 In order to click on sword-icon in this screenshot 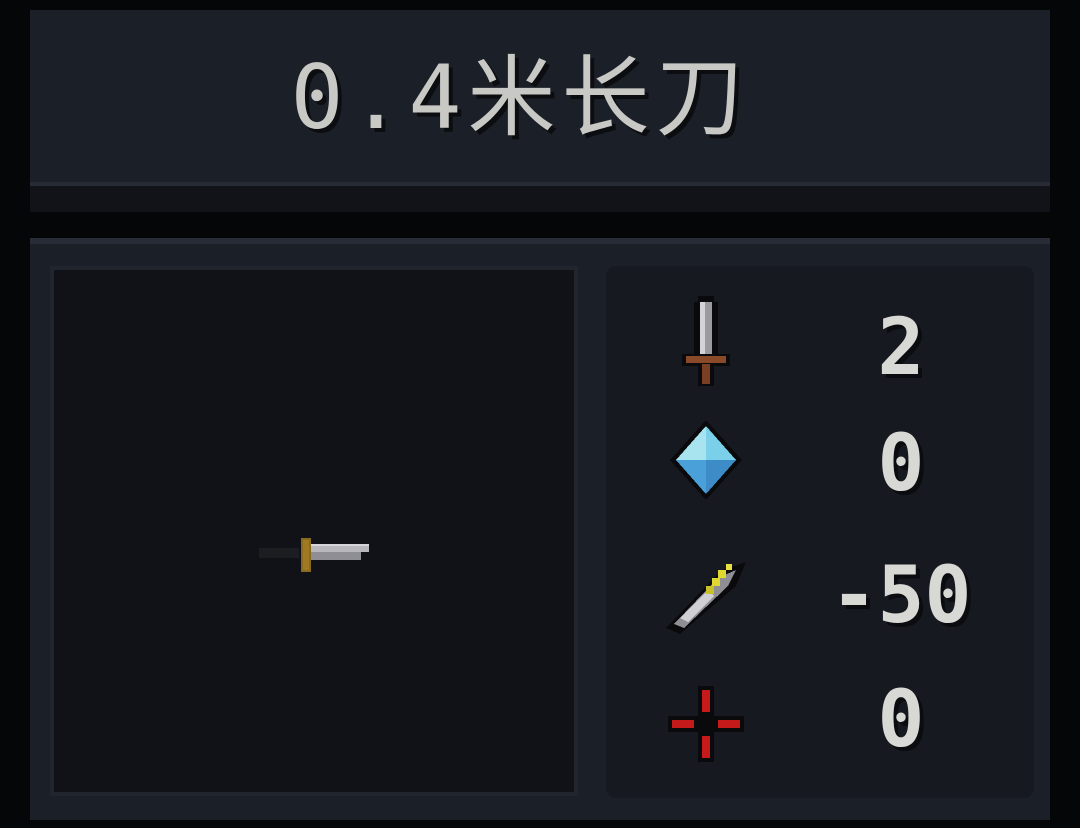, I will do `click(706, 342)`.